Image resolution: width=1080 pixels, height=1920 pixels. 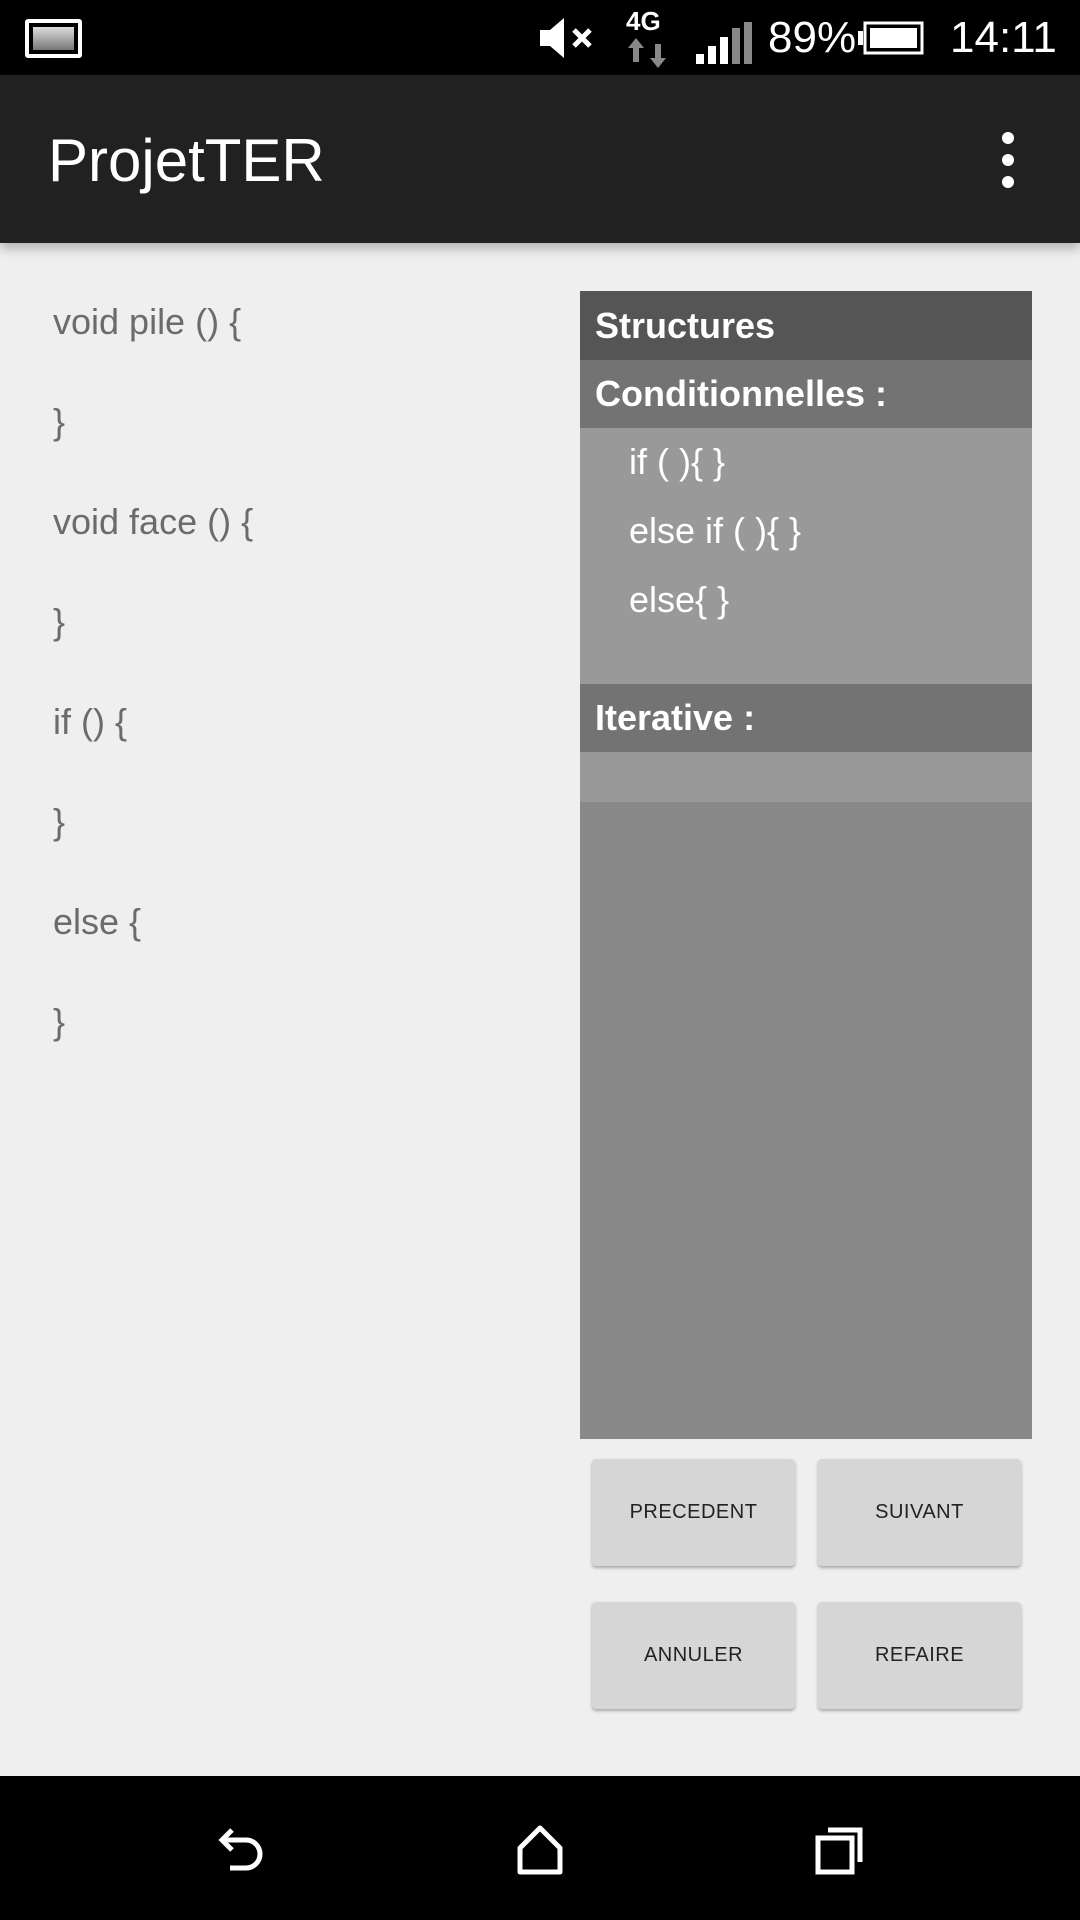 I want to click on code-line: void pile () {, so click(x=147, y=321).